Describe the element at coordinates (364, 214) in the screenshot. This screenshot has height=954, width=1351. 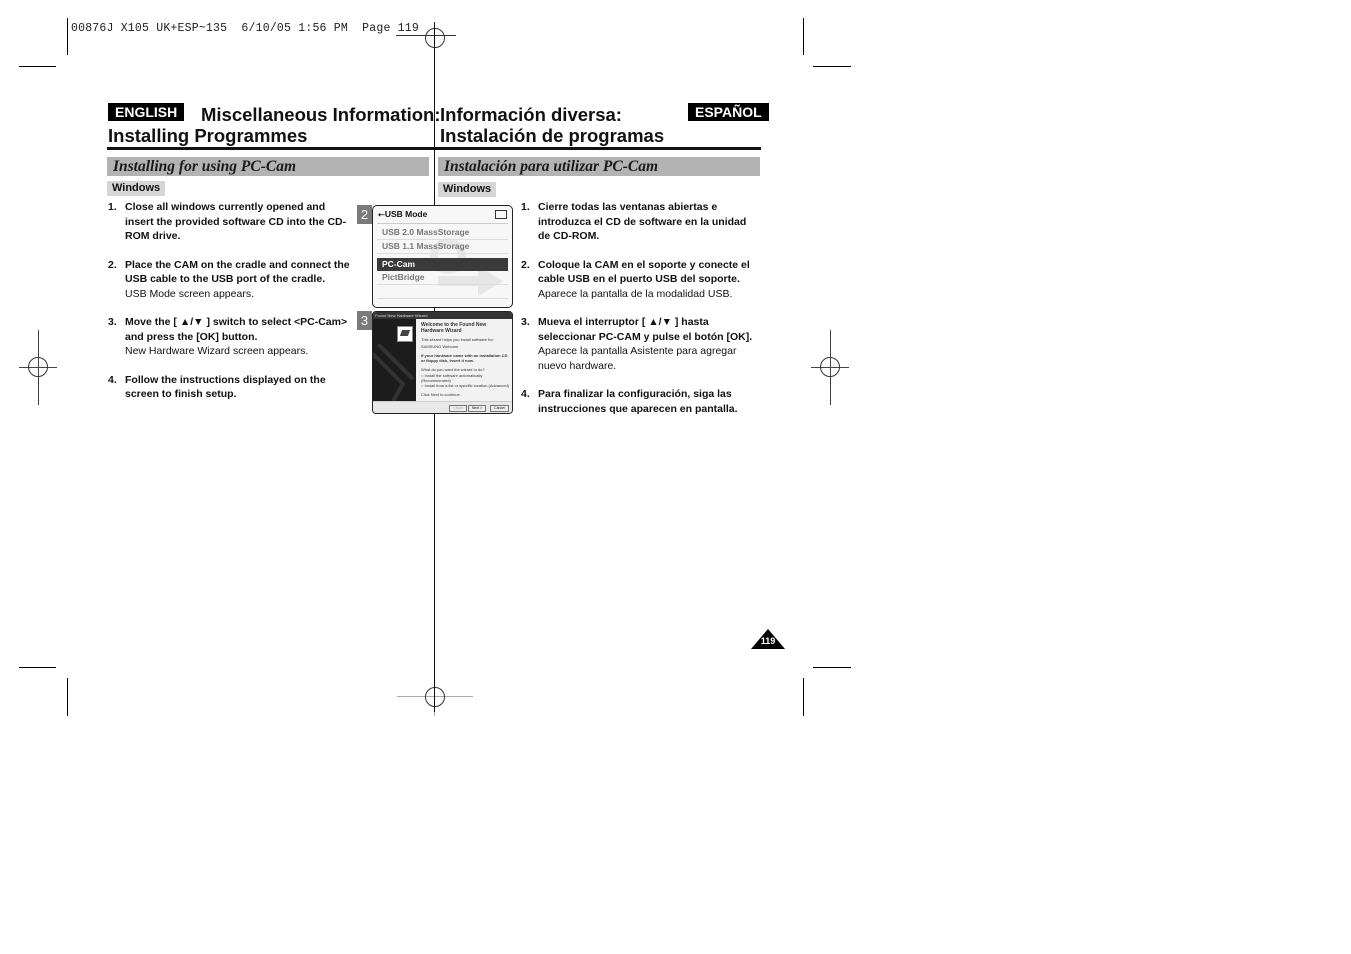
I see `figure-2-number: 2` at that location.